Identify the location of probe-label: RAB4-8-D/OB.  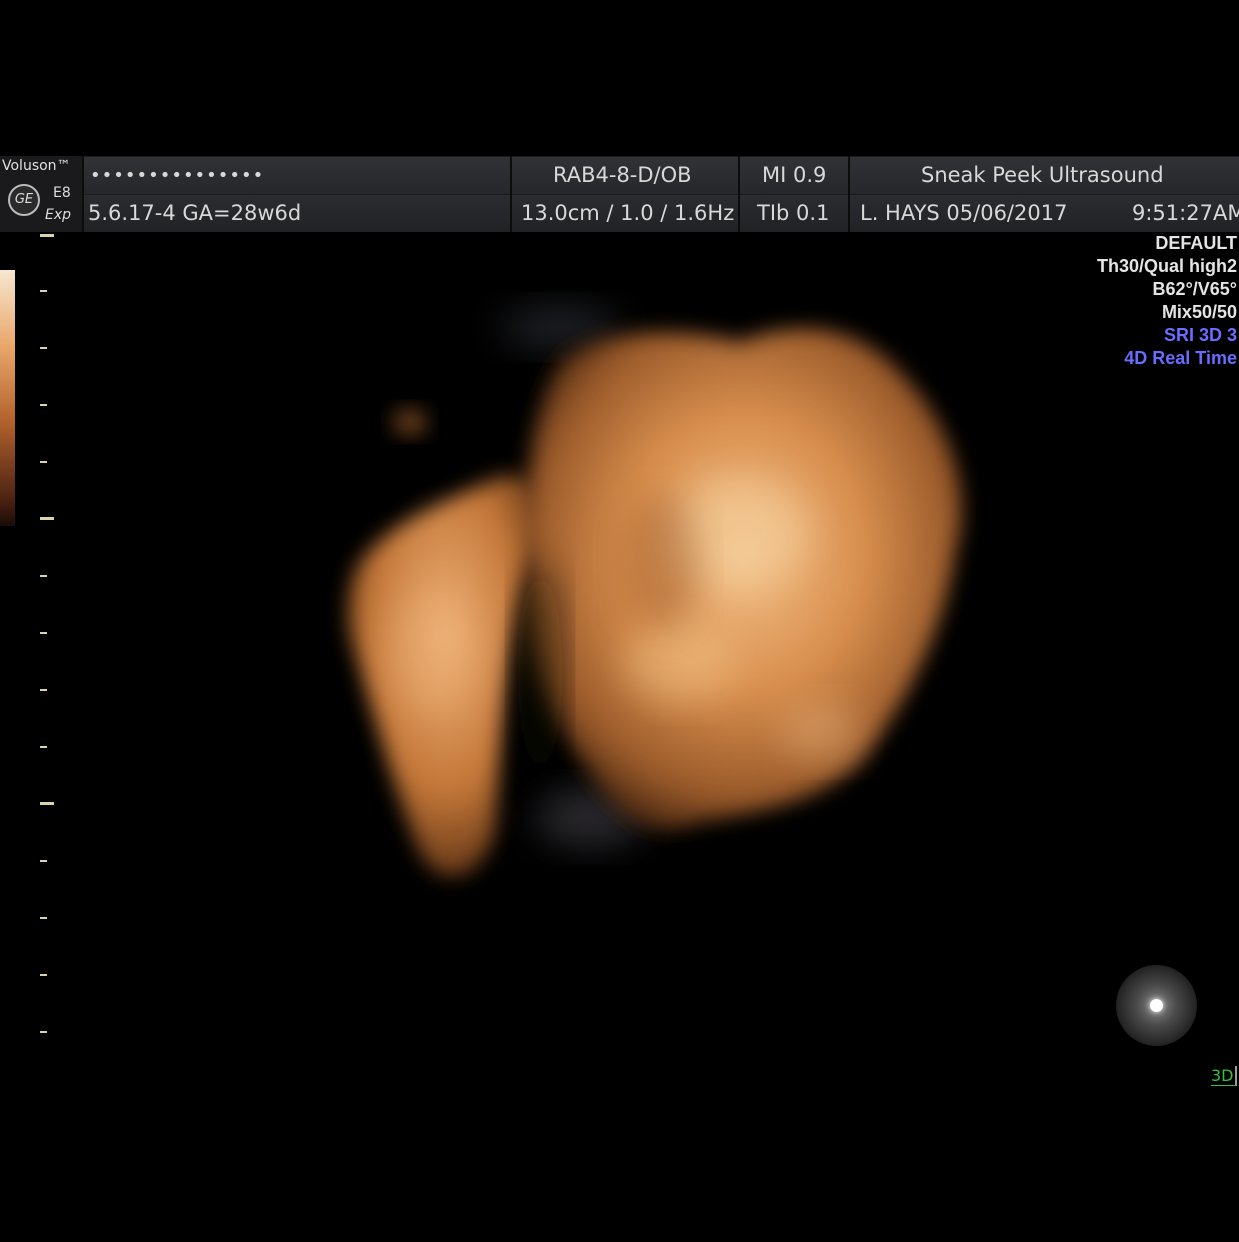
(622, 175).